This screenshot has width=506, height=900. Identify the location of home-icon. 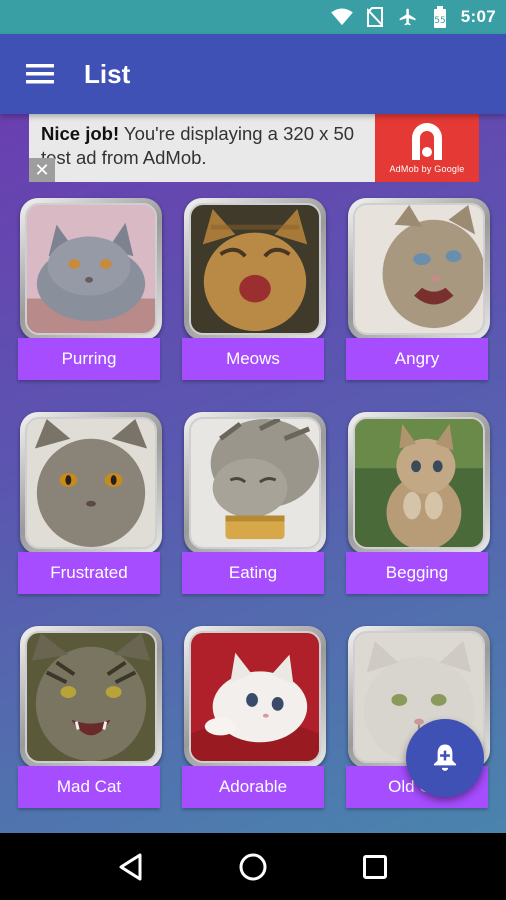
(253, 866).